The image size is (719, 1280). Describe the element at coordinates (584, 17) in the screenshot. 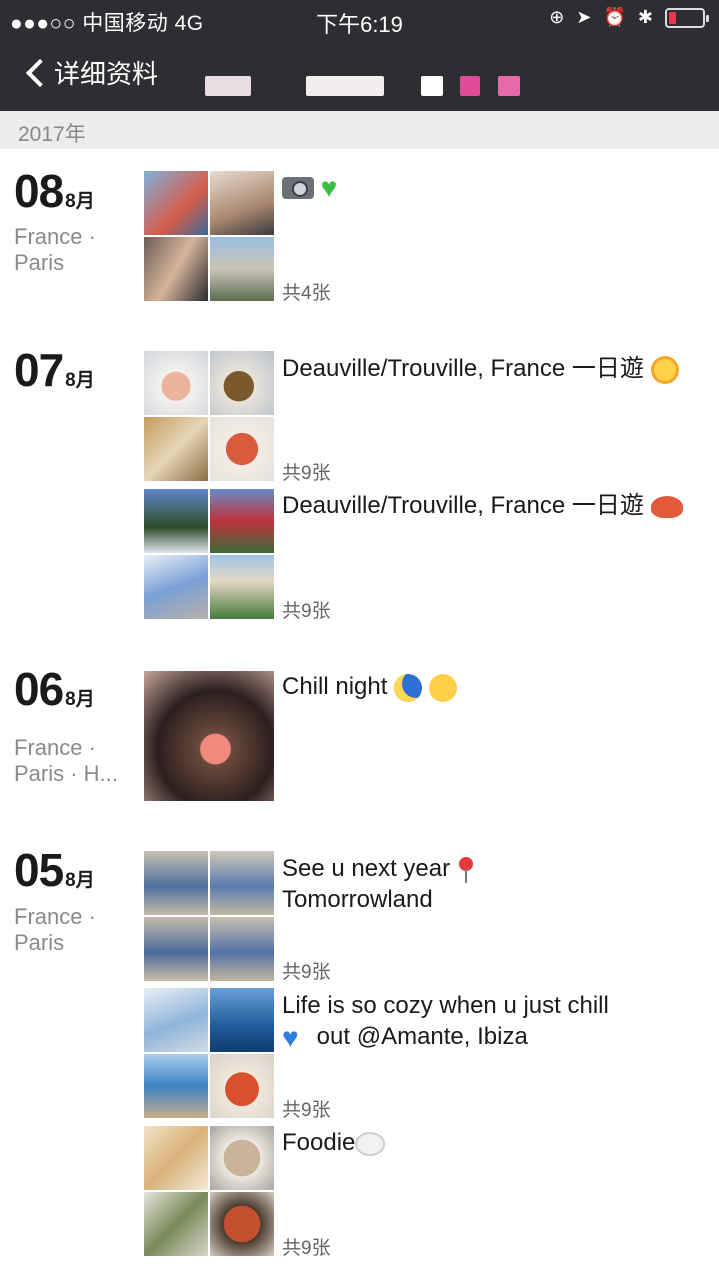

I see `location-arrow-icon: ➤` at that location.